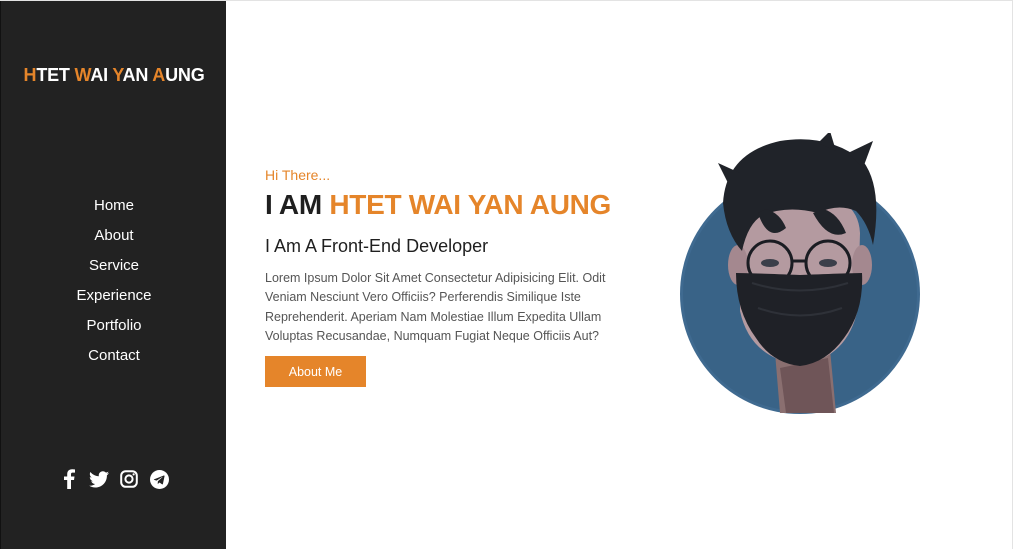 Image resolution: width=1013 pixels, height=549 pixels. I want to click on instagram-icon, so click(129, 479).